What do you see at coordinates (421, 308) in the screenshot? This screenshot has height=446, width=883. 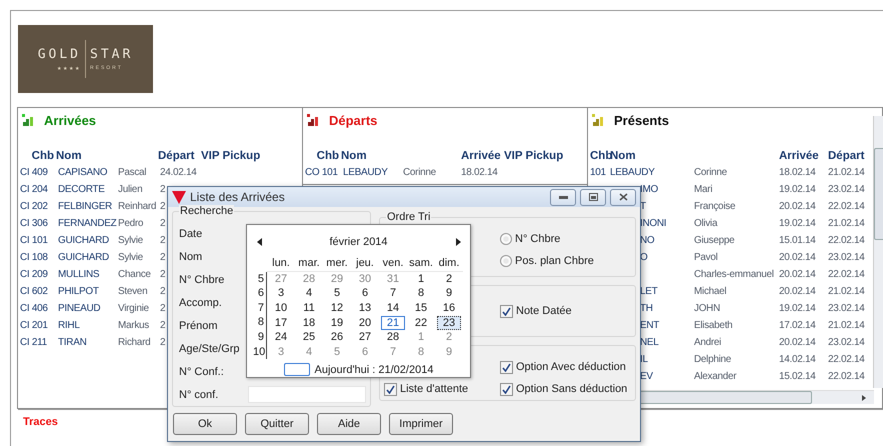 I see `calendar-day: 15` at bounding box center [421, 308].